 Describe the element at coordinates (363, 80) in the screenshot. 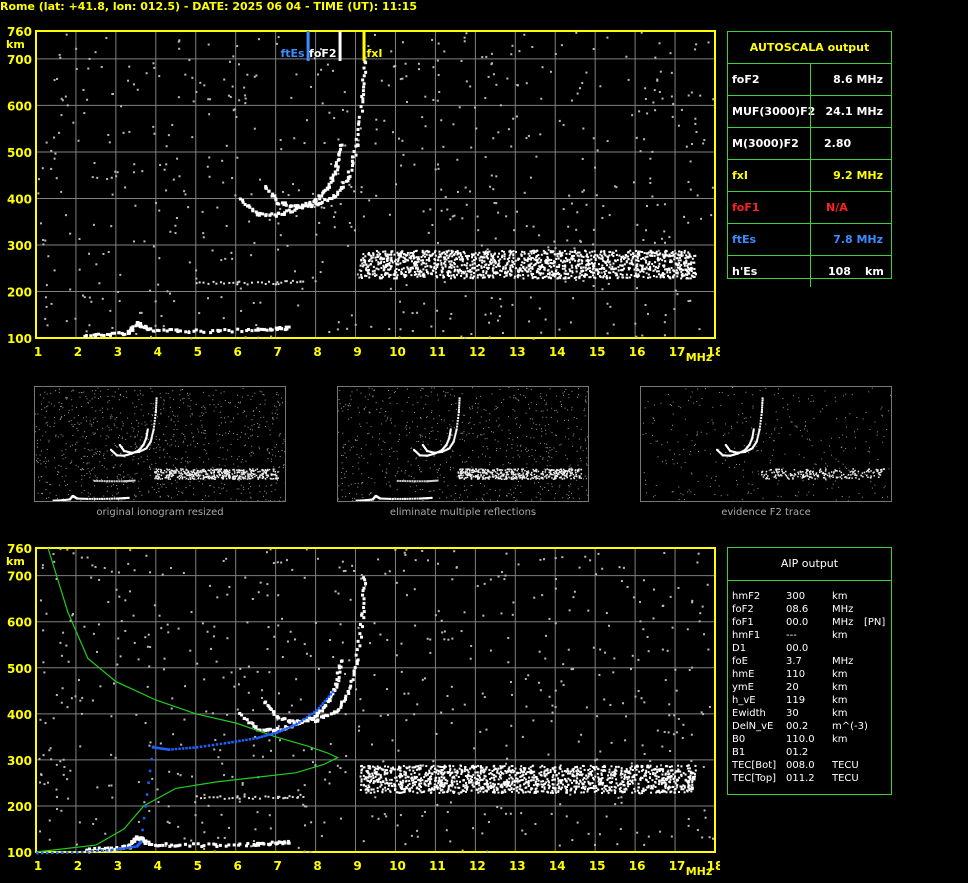

I see `f2-extraordinary-trace` at that location.